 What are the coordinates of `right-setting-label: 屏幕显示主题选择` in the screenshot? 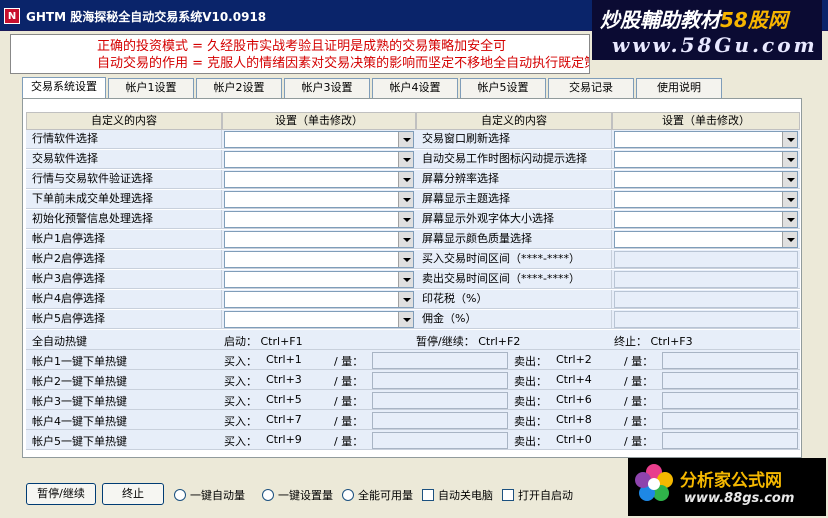 It's located at (514, 199).